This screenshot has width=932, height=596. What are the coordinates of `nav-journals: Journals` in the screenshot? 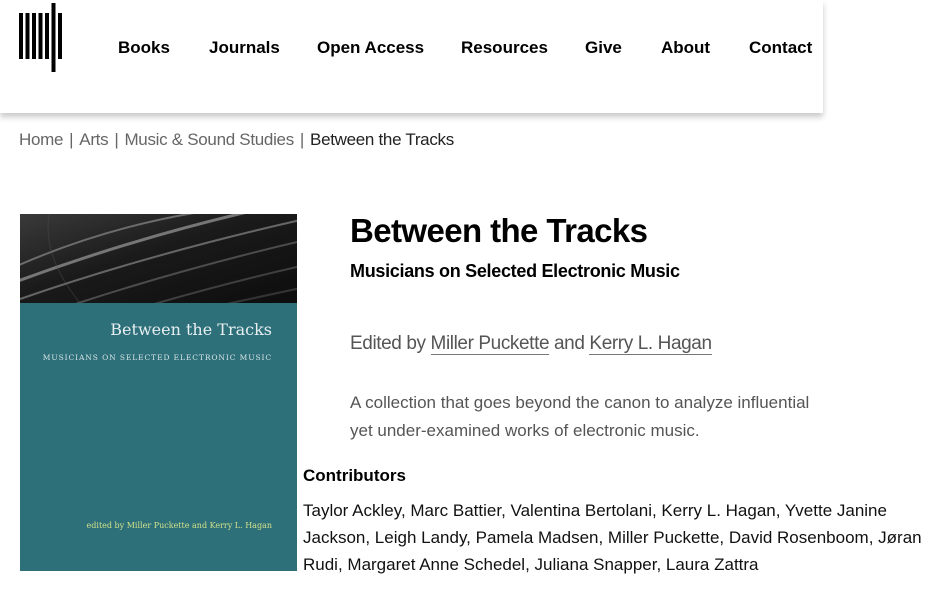 It's located at (244, 48).